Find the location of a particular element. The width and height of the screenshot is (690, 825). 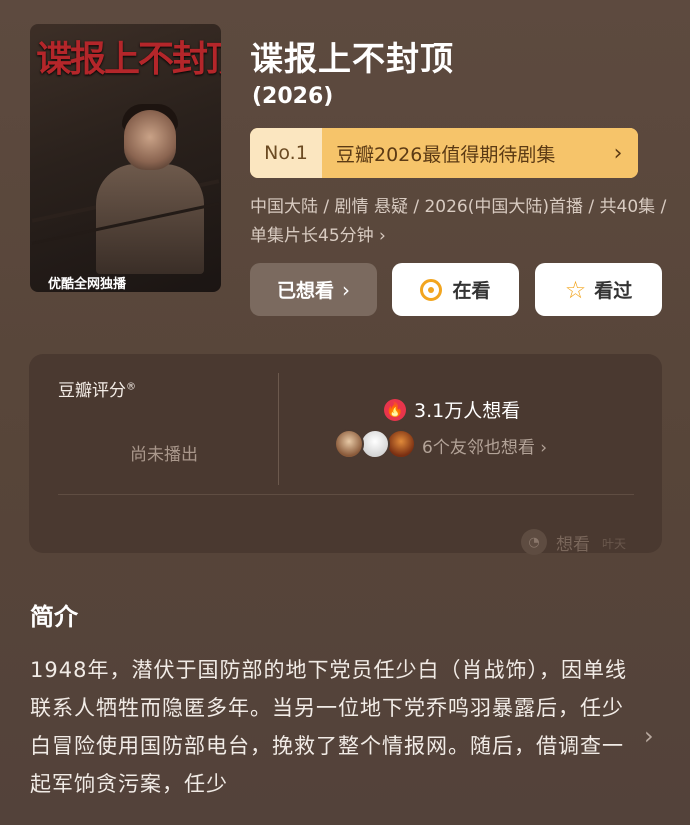

watched-button: ☆ 看过 is located at coordinates (598, 289).